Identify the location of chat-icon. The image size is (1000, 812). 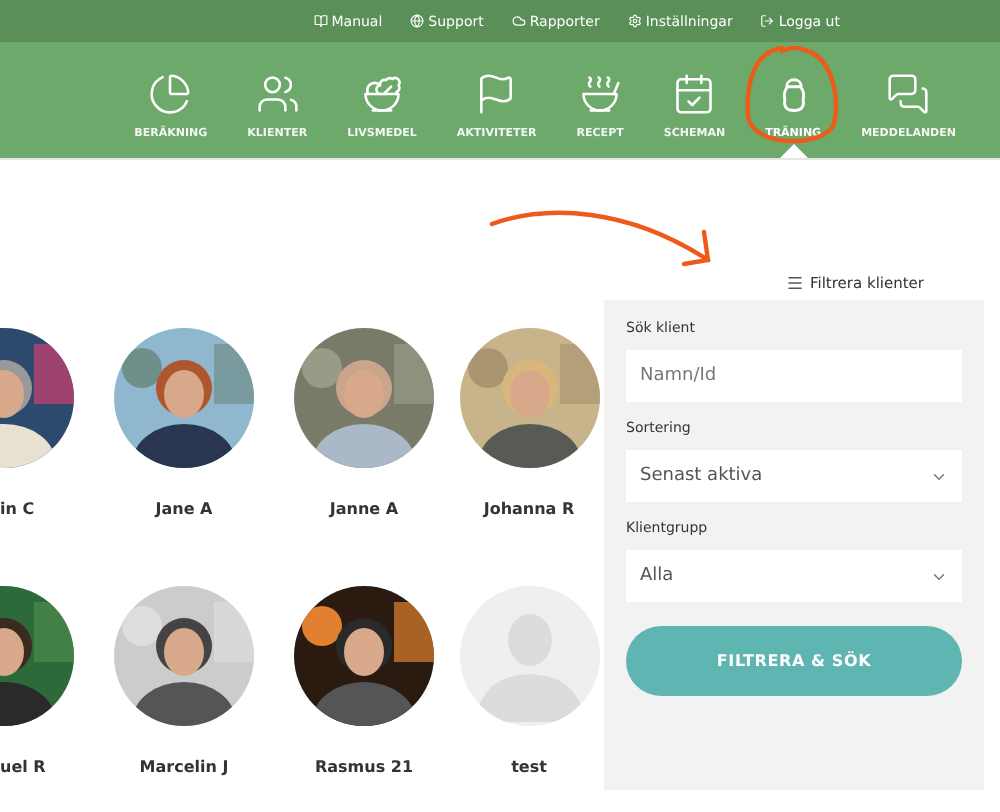
(908, 94).